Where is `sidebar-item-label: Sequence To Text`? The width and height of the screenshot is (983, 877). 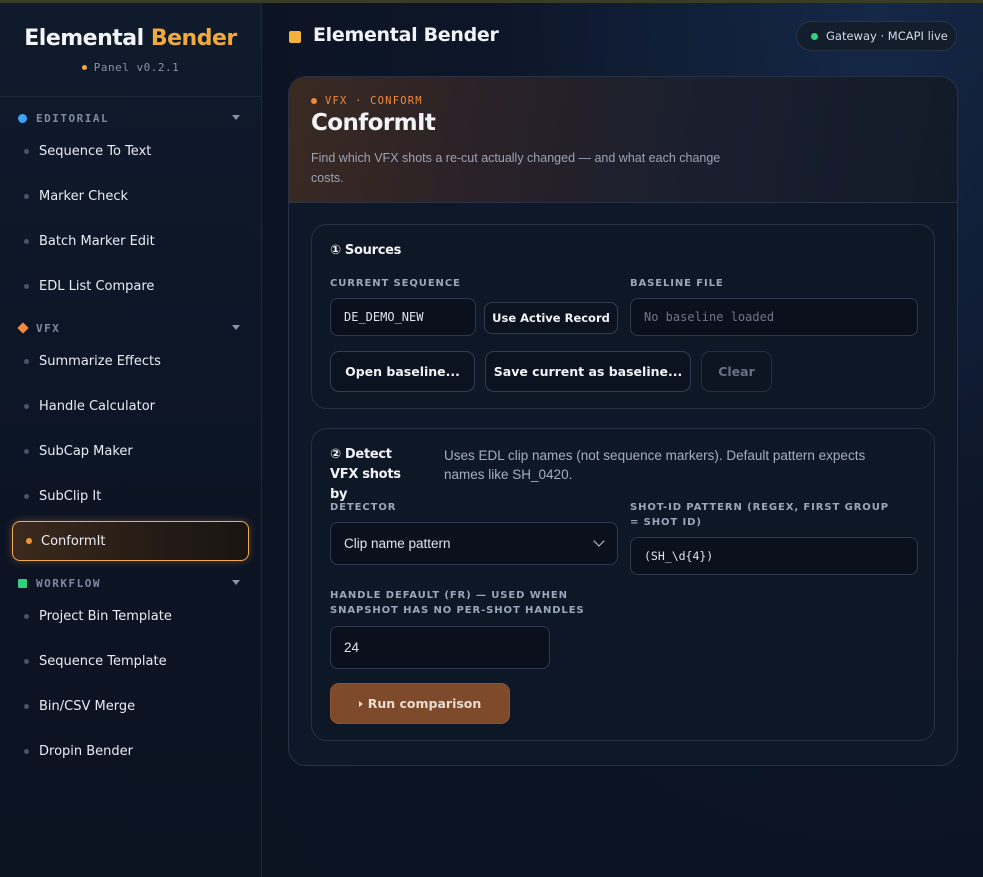 sidebar-item-label: Sequence To Text is located at coordinates (95, 151).